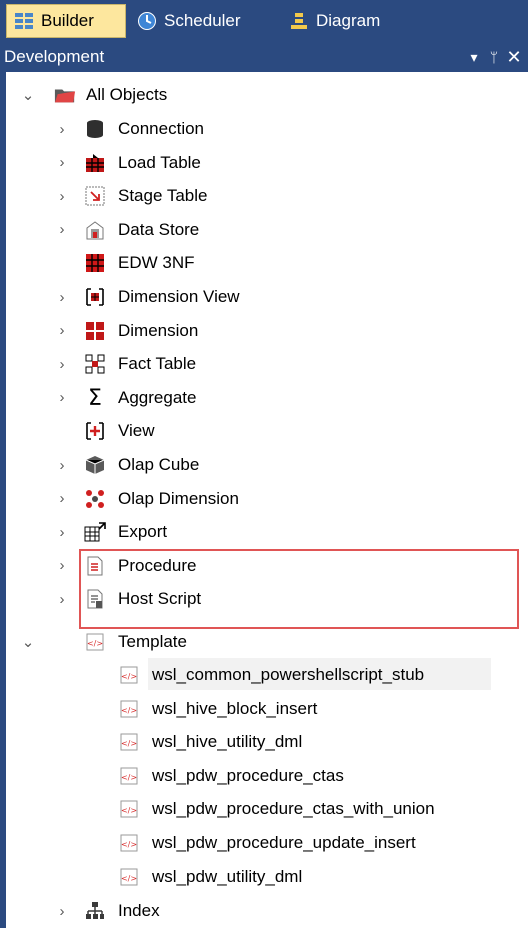  What do you see at coordinates (179, 296) in the screenshot?
I see `tree-node-label: Dimension View` at bounding box center [179, 296].